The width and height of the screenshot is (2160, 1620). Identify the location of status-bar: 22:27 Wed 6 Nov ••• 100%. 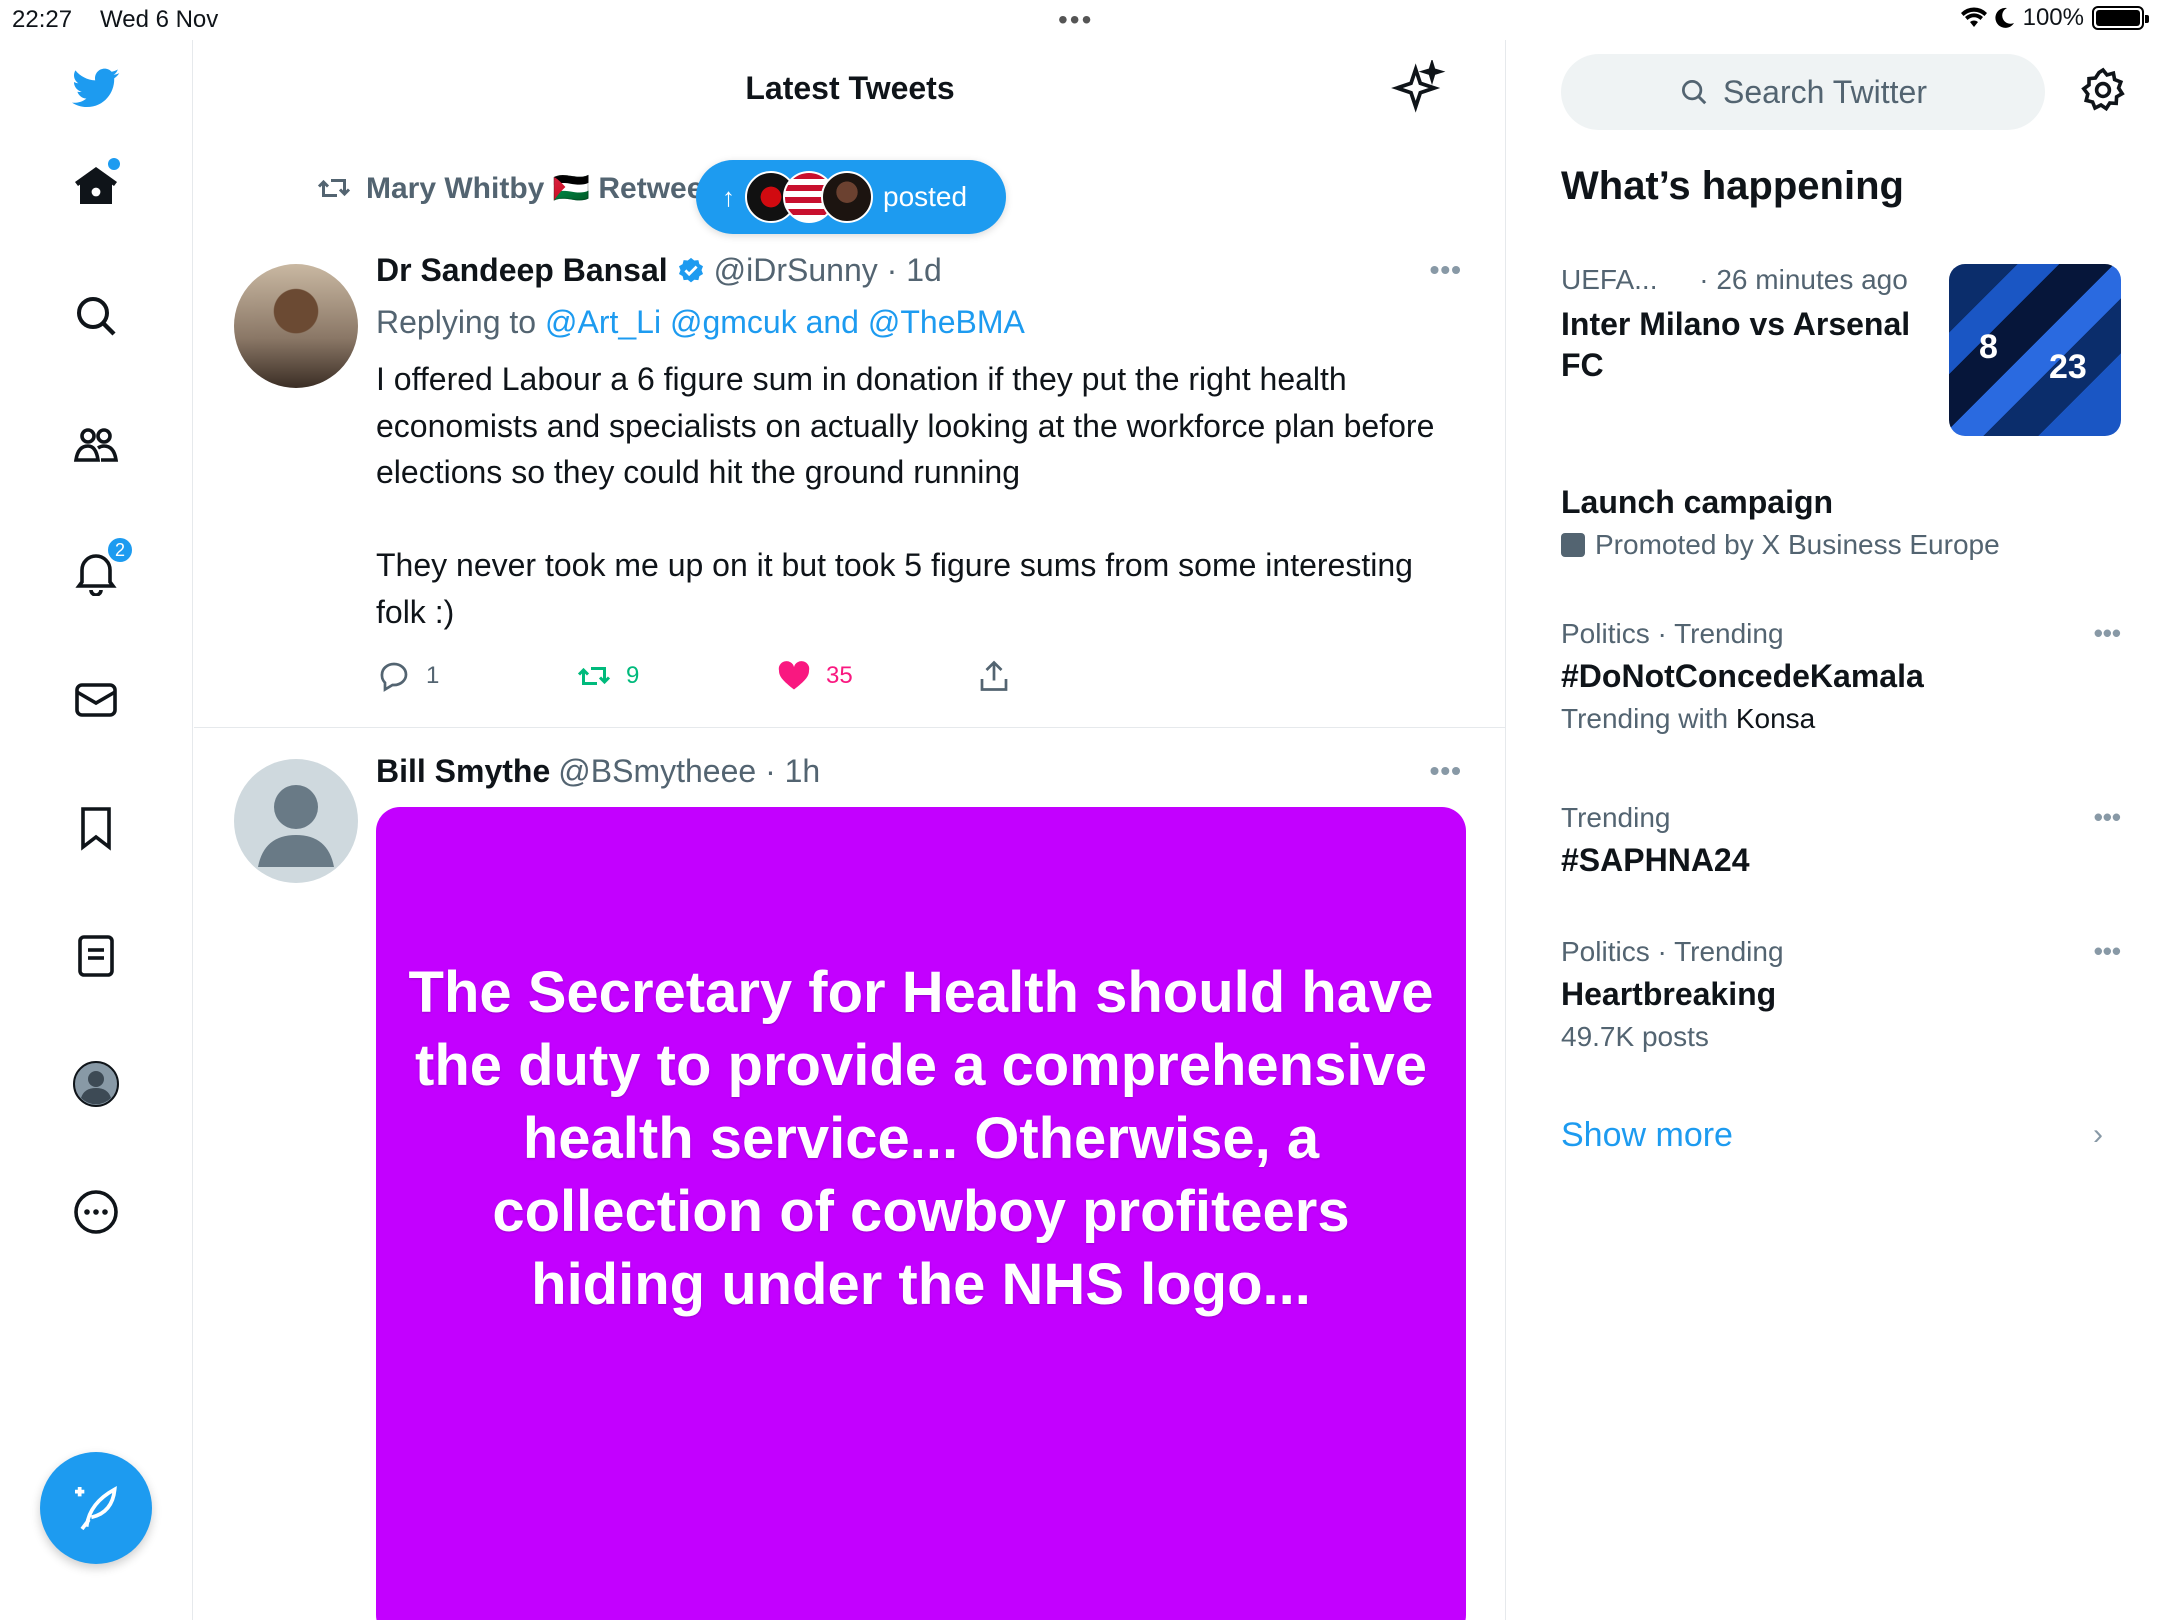
(1080, 20).